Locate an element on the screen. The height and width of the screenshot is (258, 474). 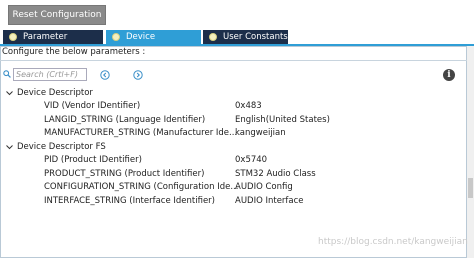
search-icon is located at coordinates (7, 74).